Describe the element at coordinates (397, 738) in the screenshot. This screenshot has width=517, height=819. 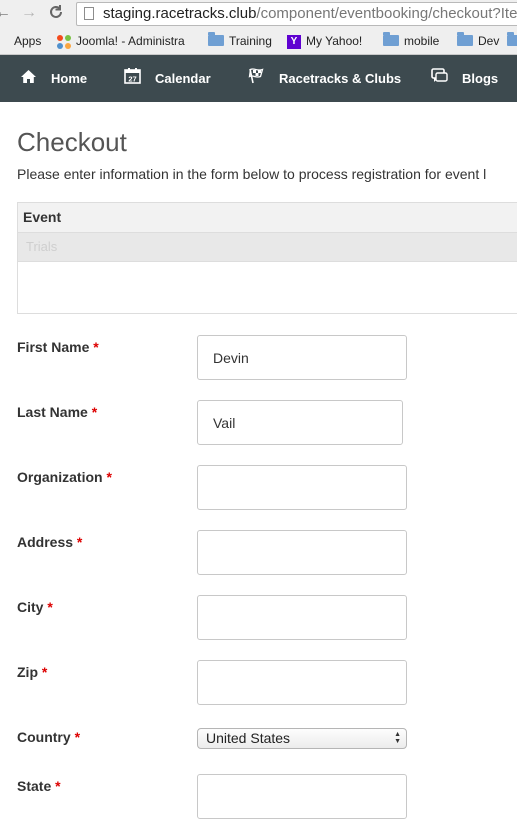
I see `select-arrows-icon: ▲ ▼` at that location.